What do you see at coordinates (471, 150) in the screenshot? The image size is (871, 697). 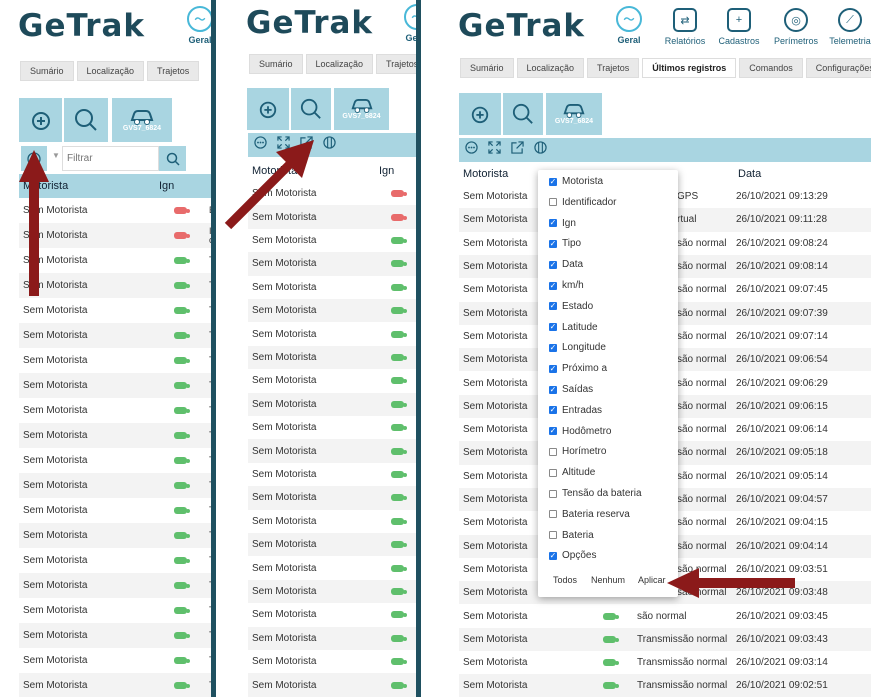 I see `more-icon` at bounding box center [471, 150].